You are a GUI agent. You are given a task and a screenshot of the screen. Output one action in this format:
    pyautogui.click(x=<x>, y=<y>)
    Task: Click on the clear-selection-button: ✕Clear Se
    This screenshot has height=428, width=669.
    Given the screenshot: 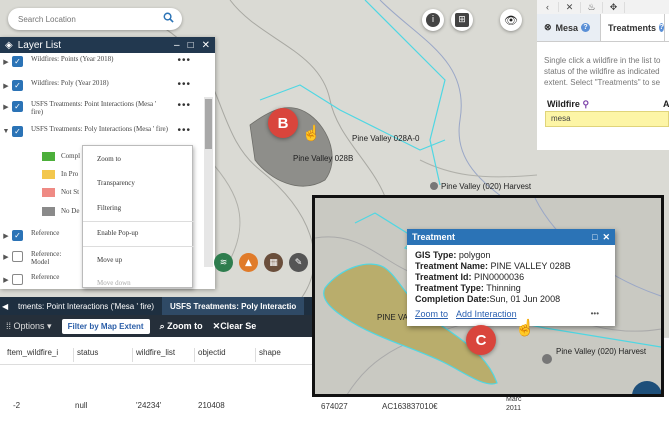 What is the action you would take?
    pyautogui.click(x=235, y=326)
    